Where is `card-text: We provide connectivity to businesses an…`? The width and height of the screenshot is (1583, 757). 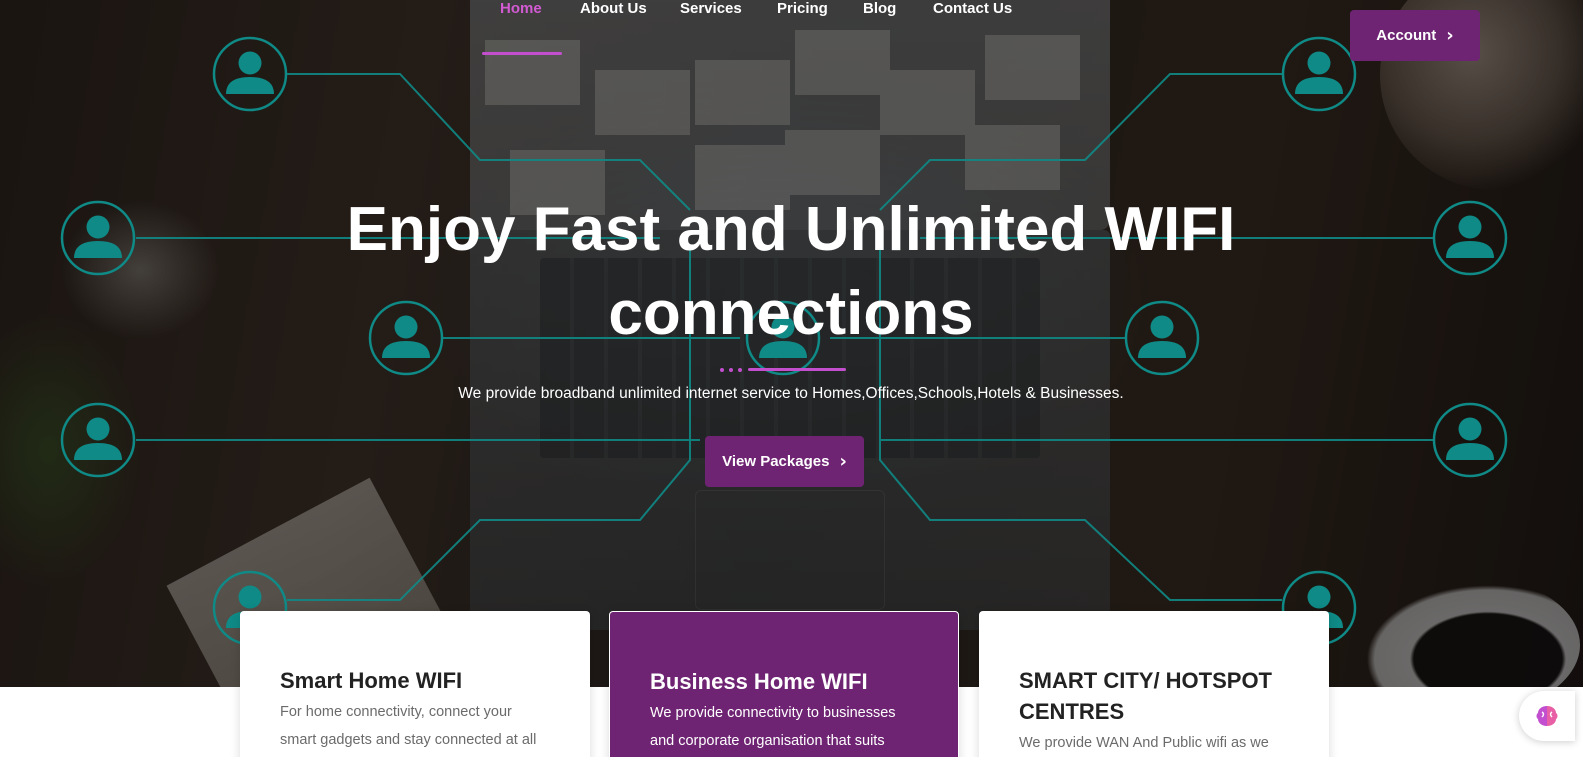
card-text: We provide connectivity to businesses an… is located at coordinates (773, 727).